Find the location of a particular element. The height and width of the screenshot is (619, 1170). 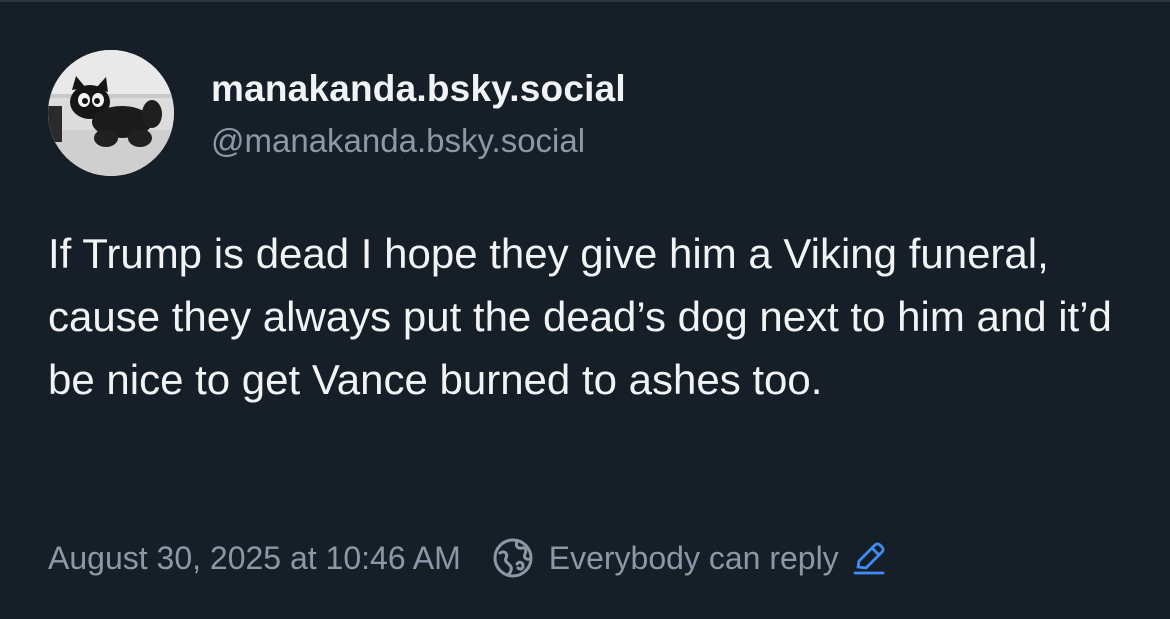

reply-setting-label: Everybody can reply is located at coordinates (693, 557).